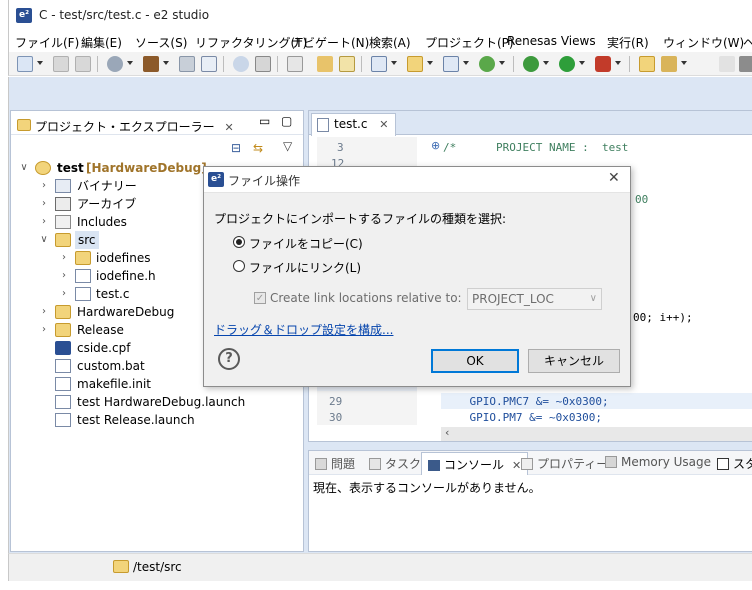  I want to click on menu-edit: 編集(E), so click(101, 42).